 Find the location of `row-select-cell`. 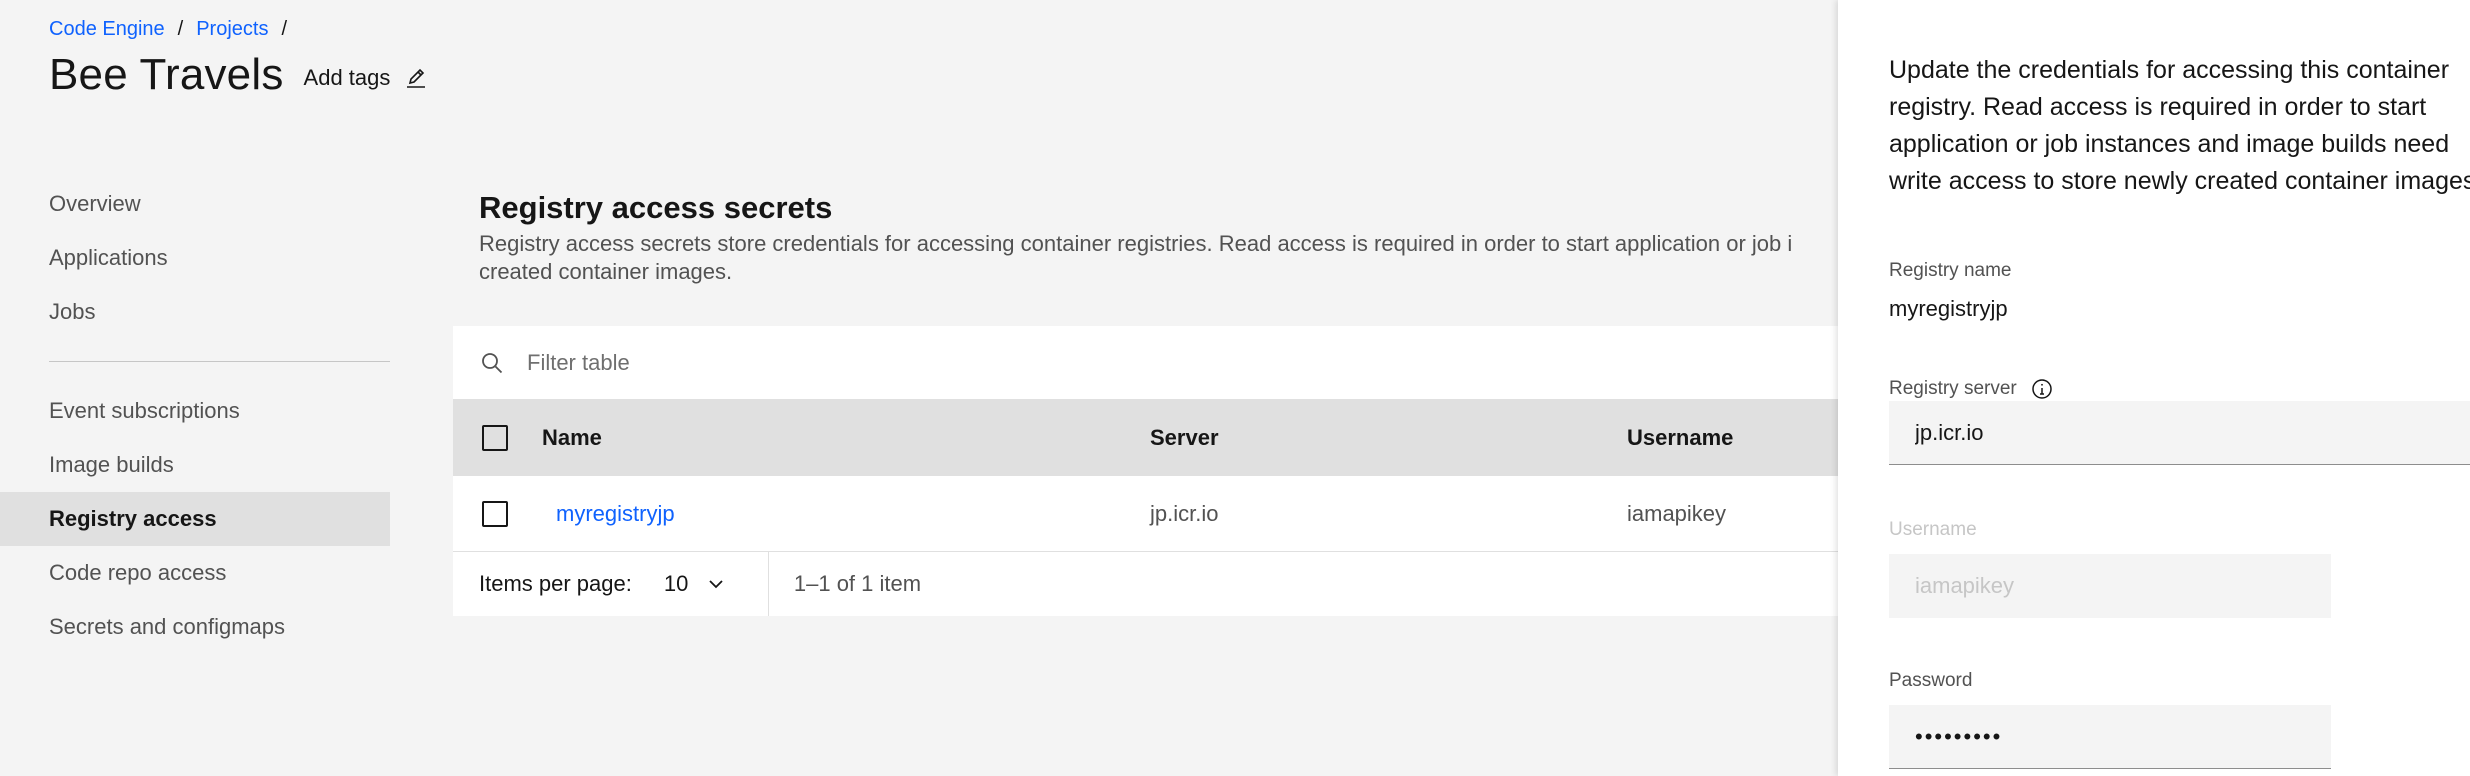

row-select-cell is located at coordinates (497, 513).